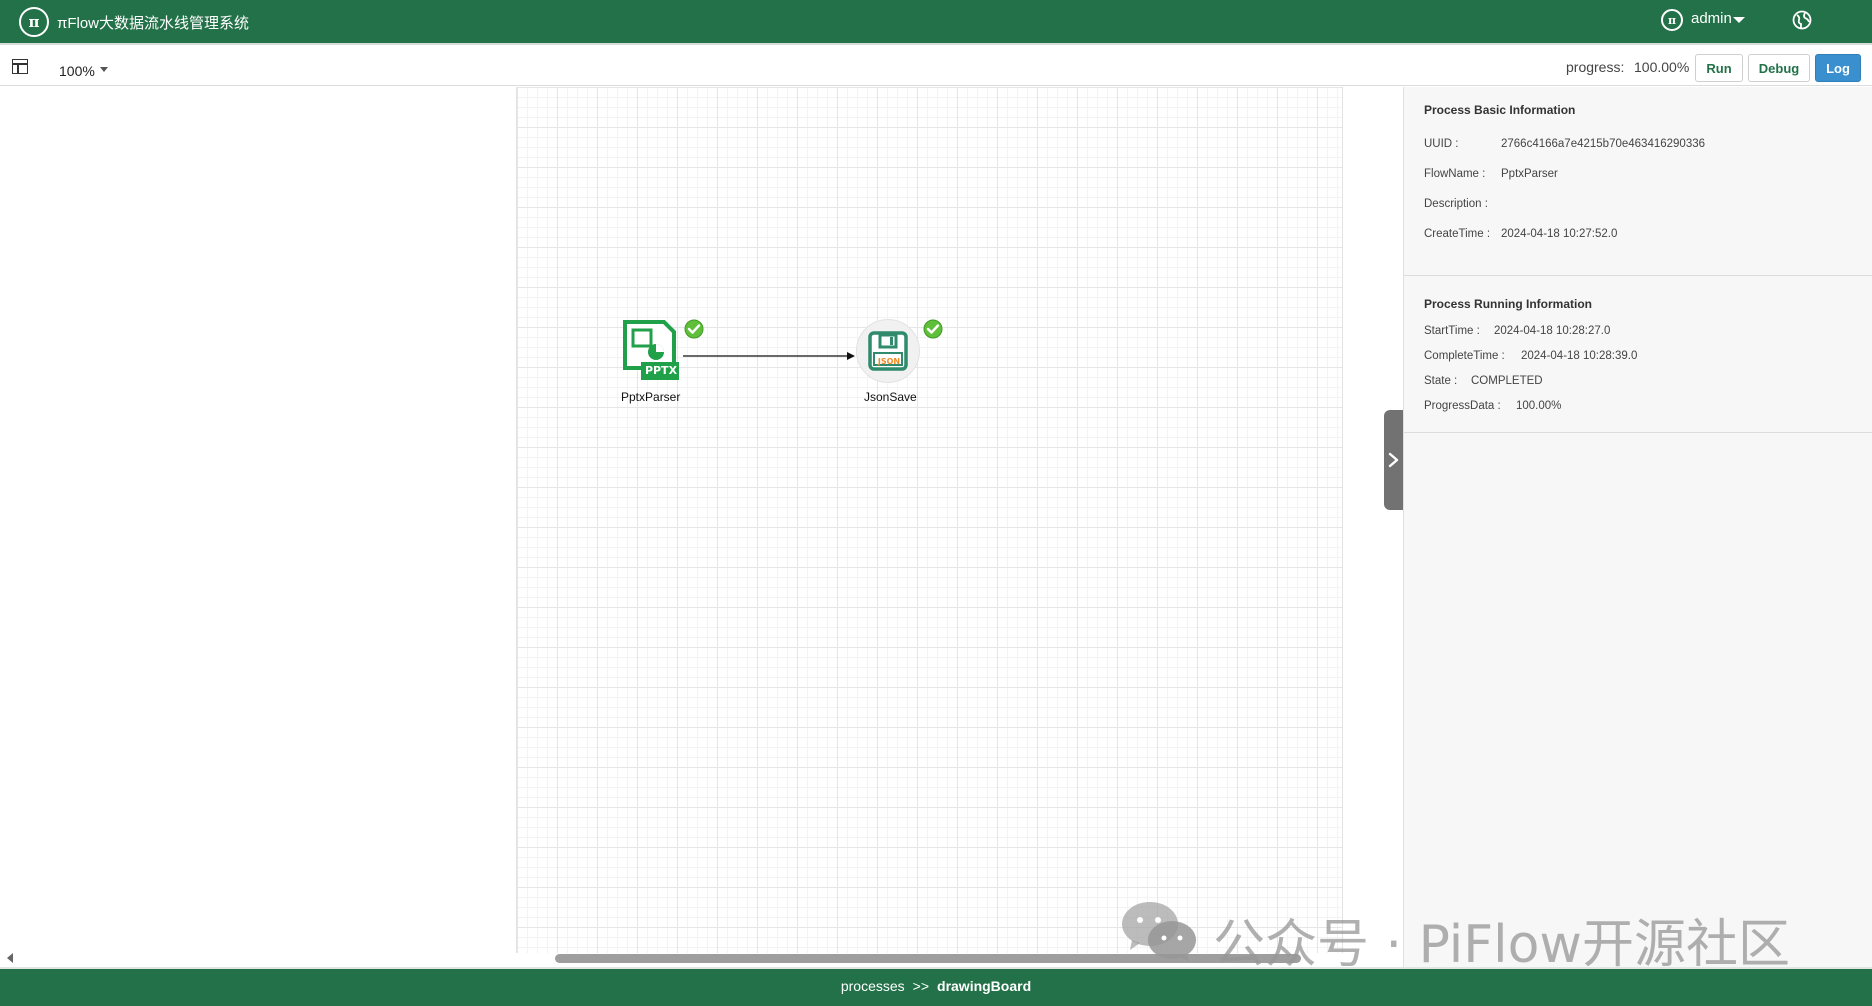  I want to click on debug-button: Debug, so click(1779, 68).